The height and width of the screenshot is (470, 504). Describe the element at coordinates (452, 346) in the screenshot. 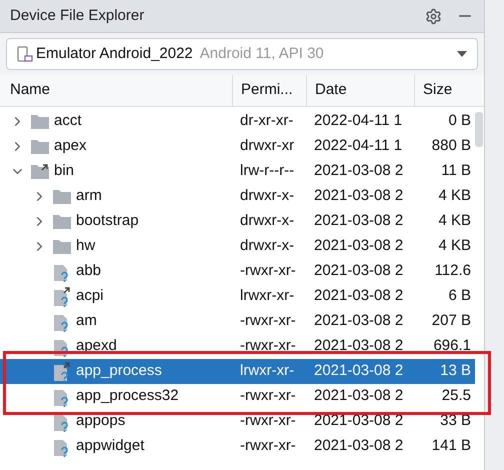

I see `size-cell-text: 696.1` at that location.